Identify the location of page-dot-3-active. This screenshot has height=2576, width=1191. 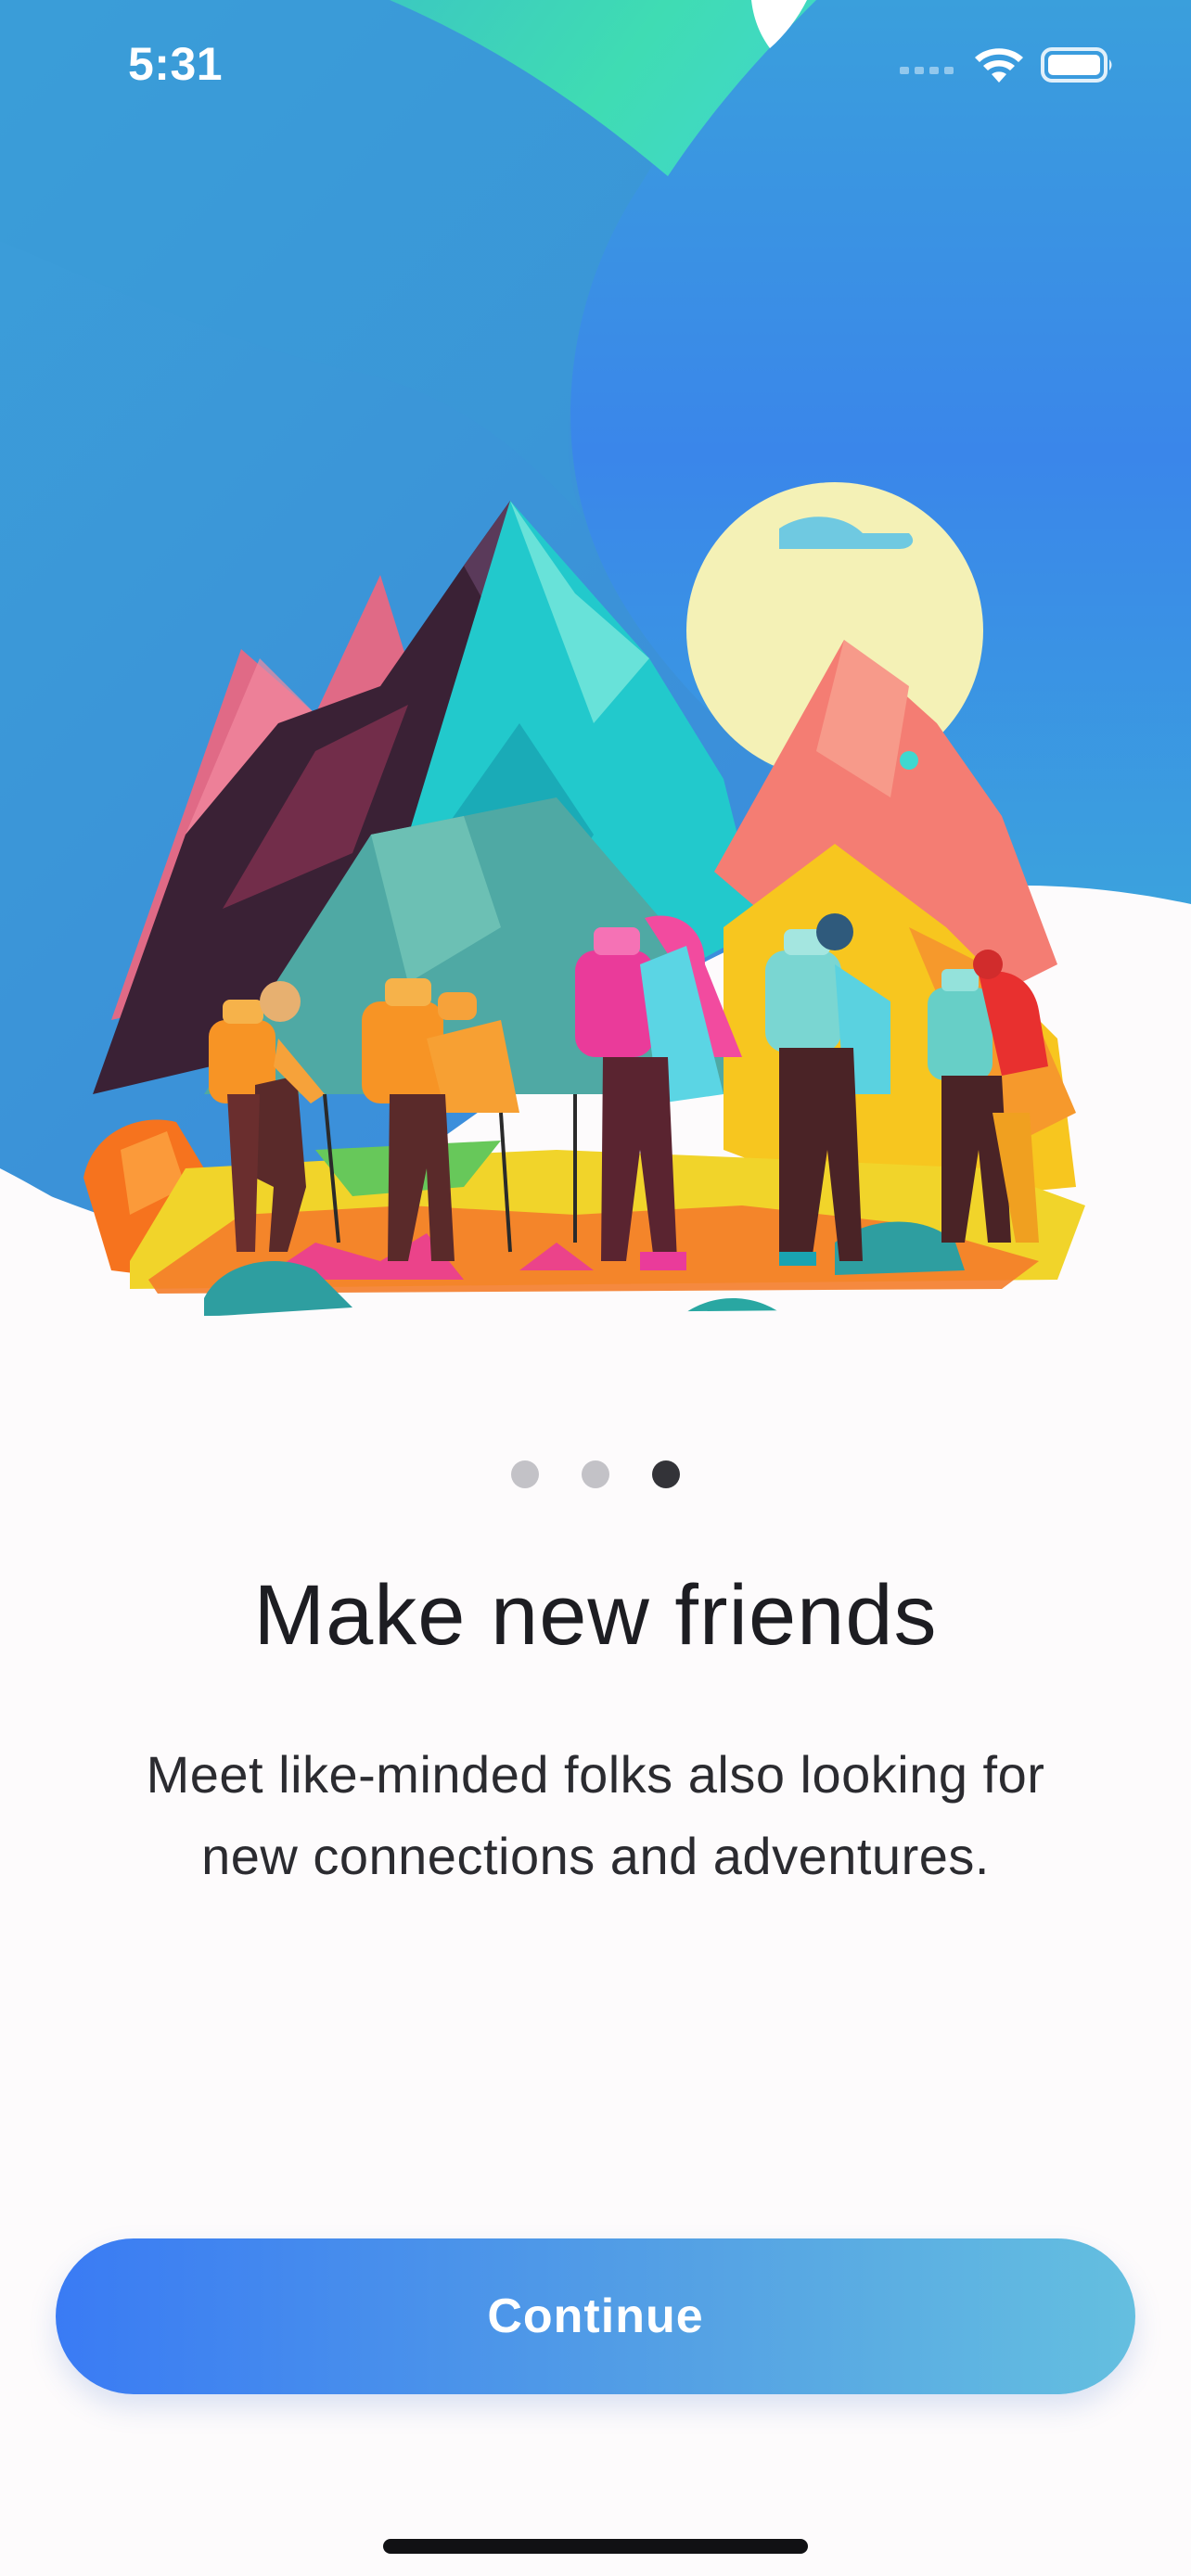
(666, 1474).